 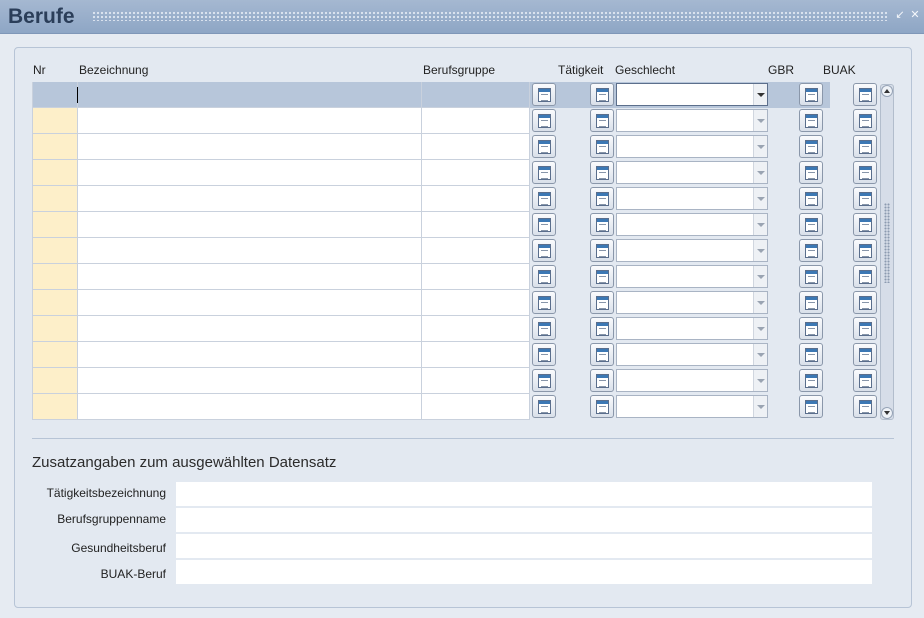 I want to click on scrollbar-grip, so click(x=887, y=243).